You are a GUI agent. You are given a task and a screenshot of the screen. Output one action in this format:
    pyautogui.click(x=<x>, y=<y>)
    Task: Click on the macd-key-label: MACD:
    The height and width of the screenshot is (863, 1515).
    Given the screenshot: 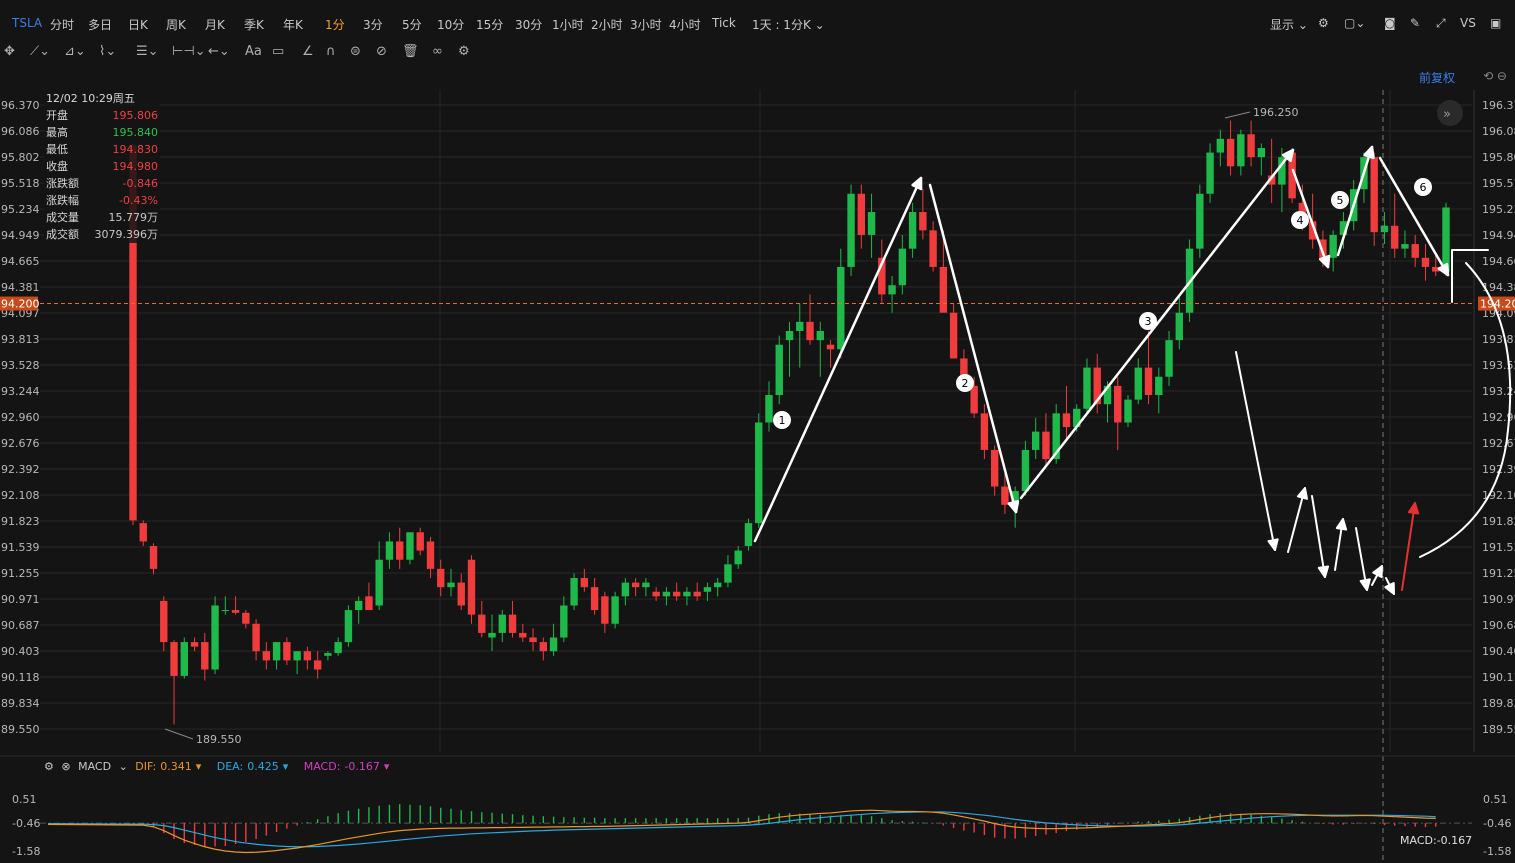 What is the action you would take?
    pyautogui.click(x=322, y=766)
    